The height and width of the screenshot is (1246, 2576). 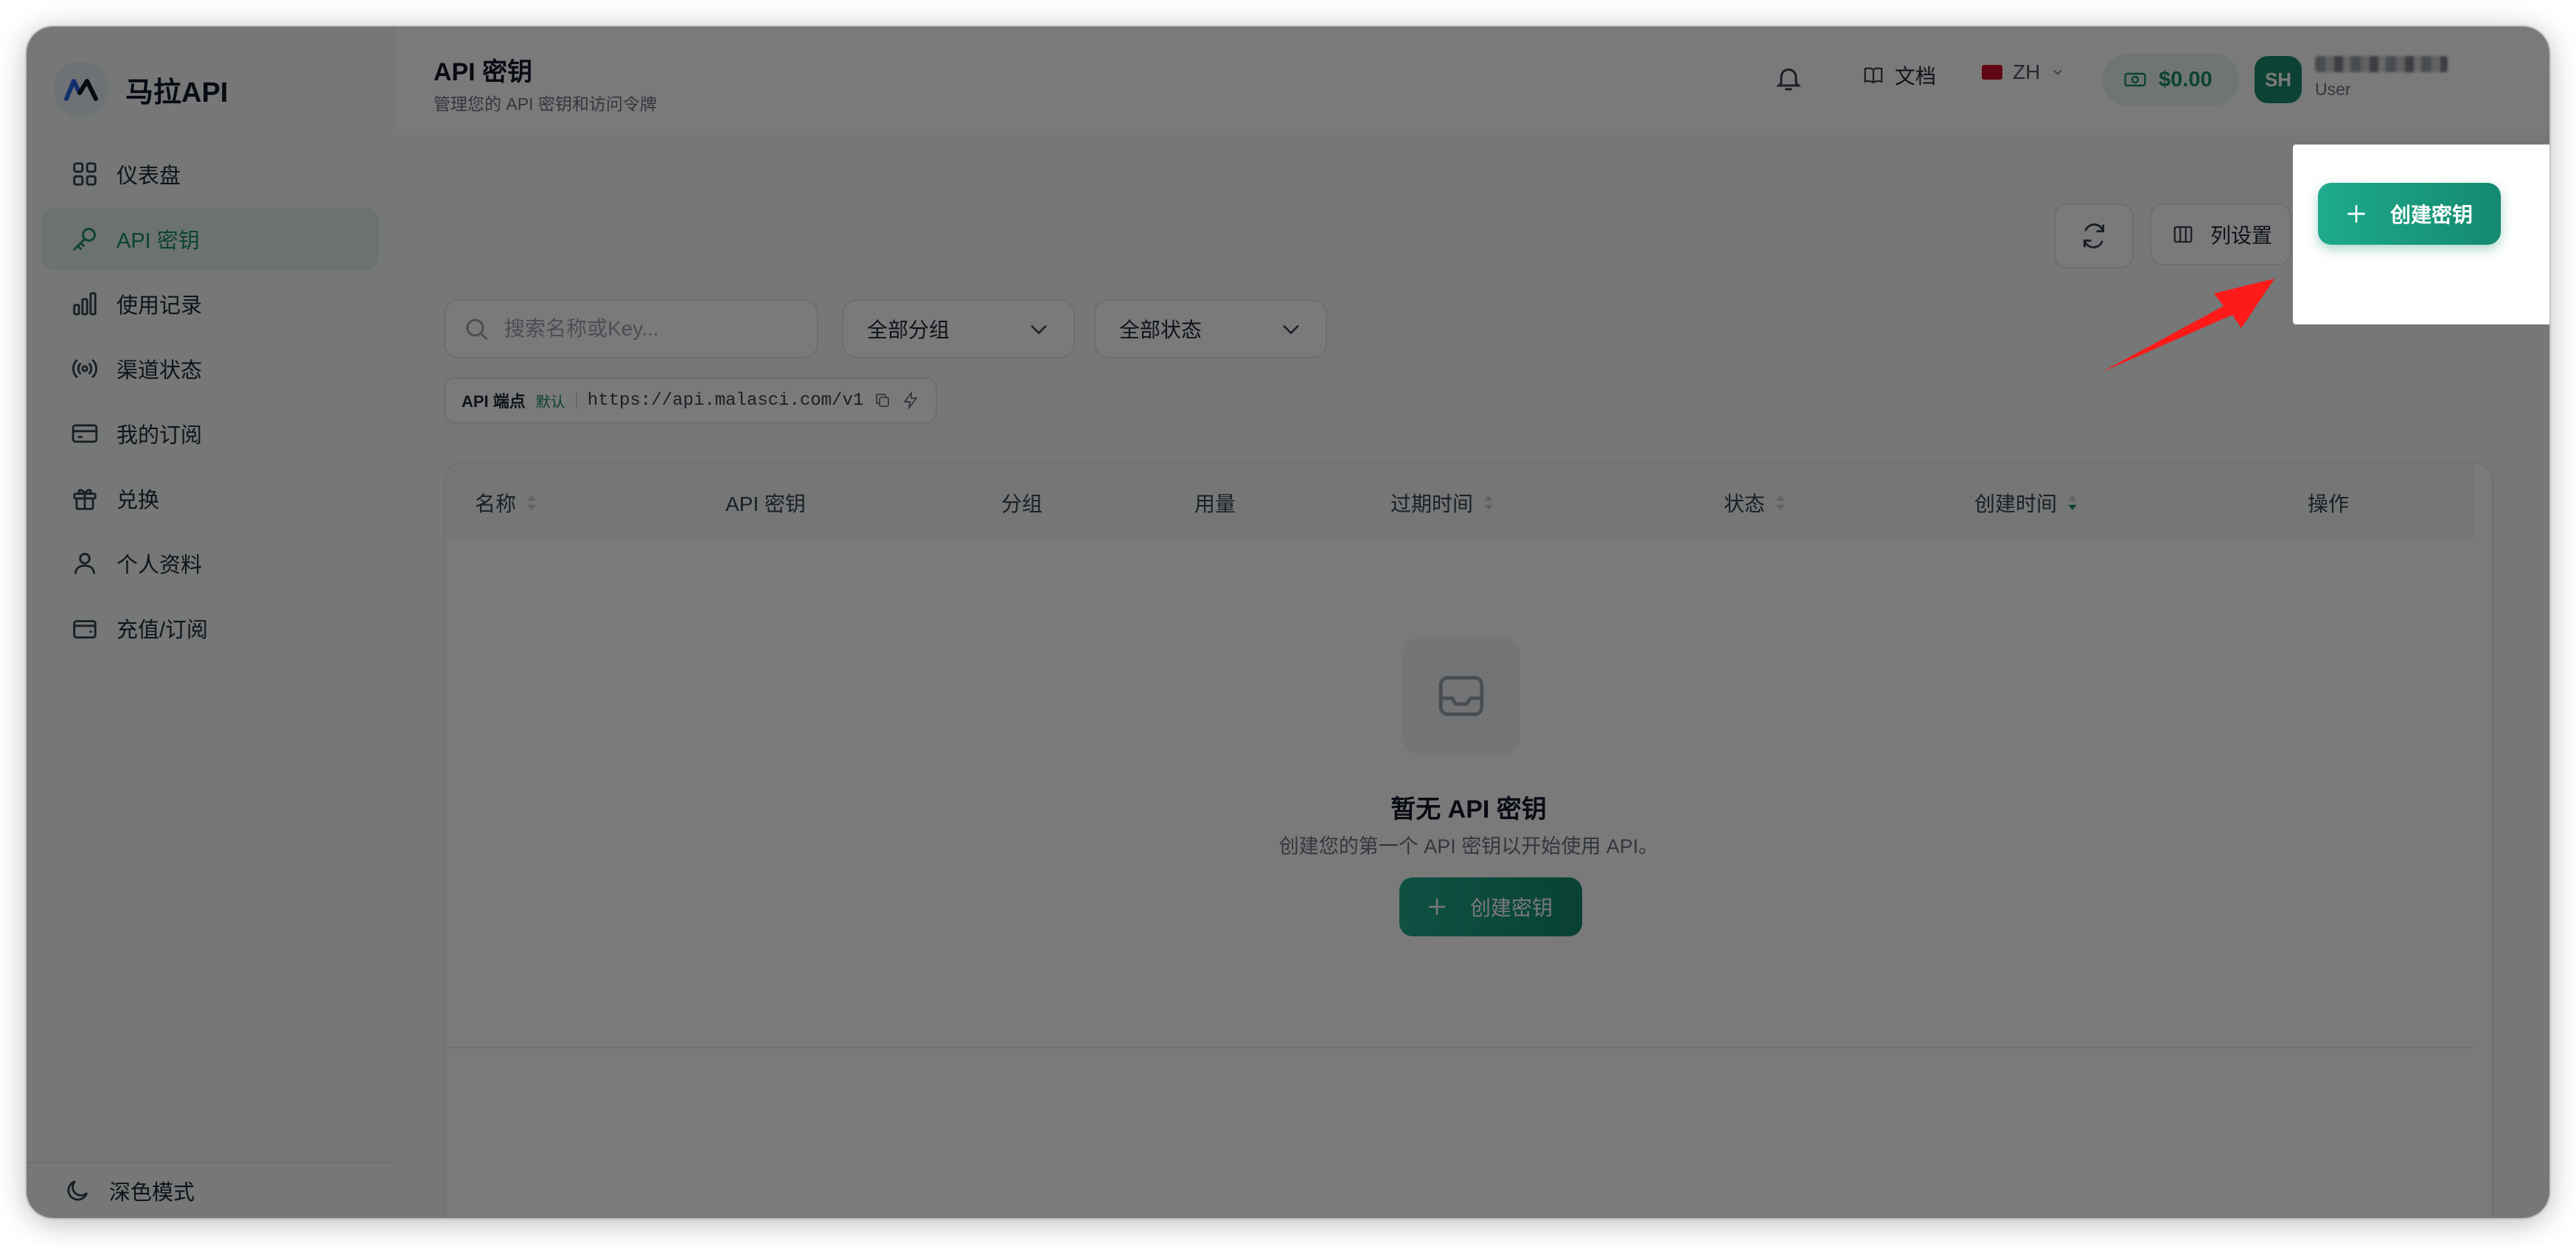 What do you see at coordinates (160, 371) in the screenshot?
I see `sidebar-item-label: 渠道状态` at bounding box center [160, 371].